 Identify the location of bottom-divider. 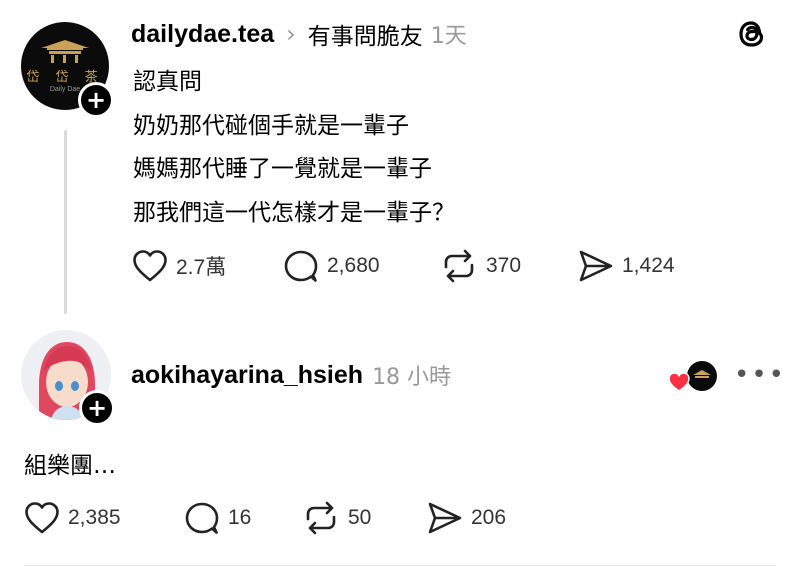
(400, 565).